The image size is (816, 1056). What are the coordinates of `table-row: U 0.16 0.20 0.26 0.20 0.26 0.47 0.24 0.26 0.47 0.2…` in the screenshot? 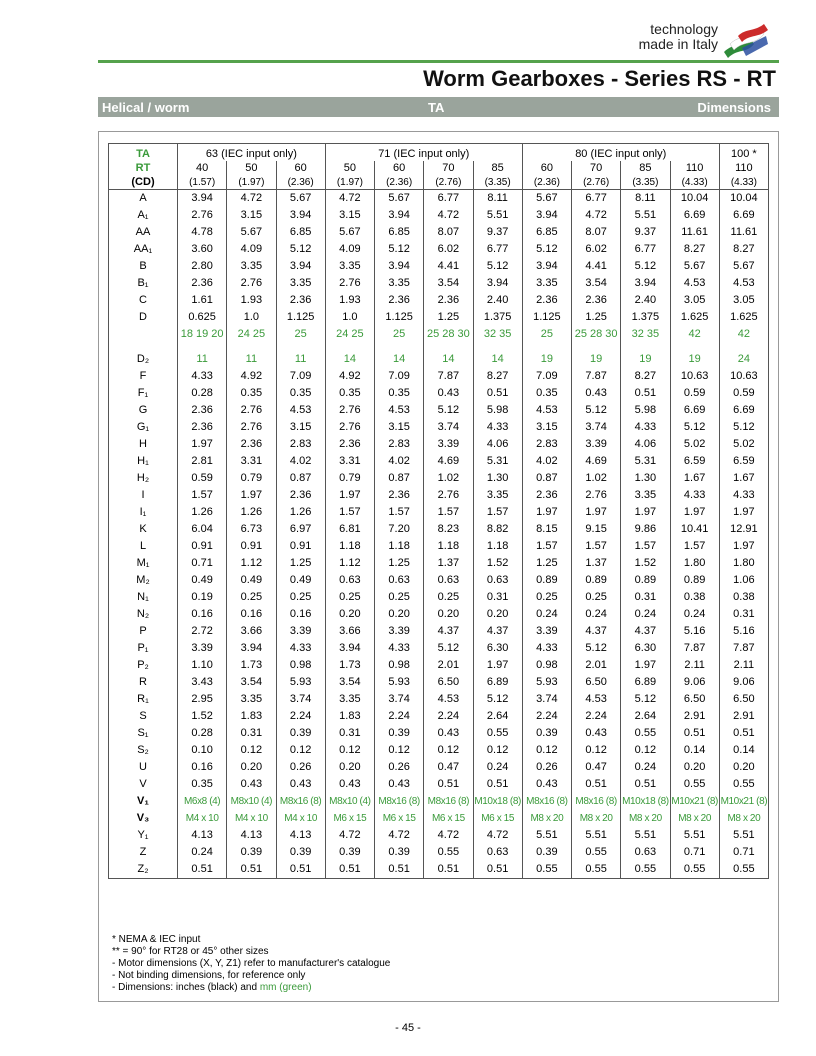 It's located at (439, 767).